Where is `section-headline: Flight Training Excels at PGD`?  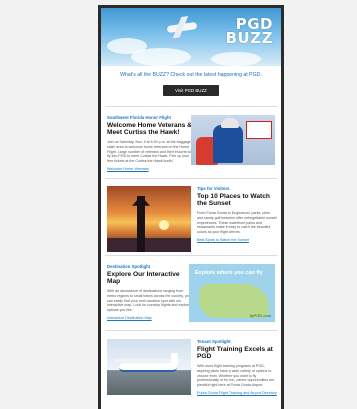
section-headline: Flight Training Excels at PGD is located at coordinates (235, 353).